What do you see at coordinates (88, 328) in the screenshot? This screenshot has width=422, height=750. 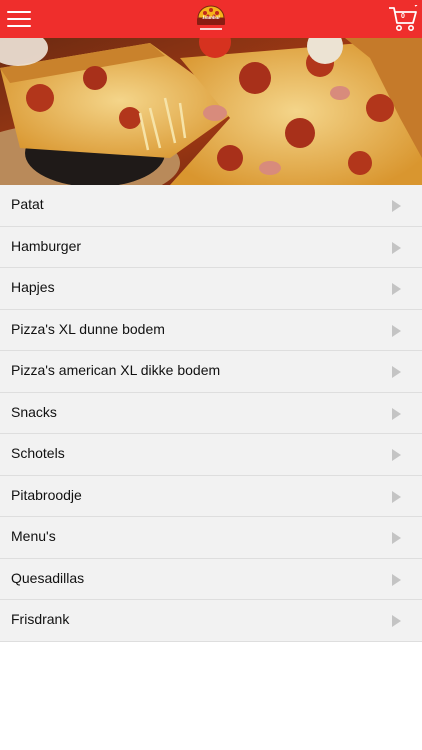 I see `category-label: Pizza's XL dunne bodem` at bounding box center [88, 328].